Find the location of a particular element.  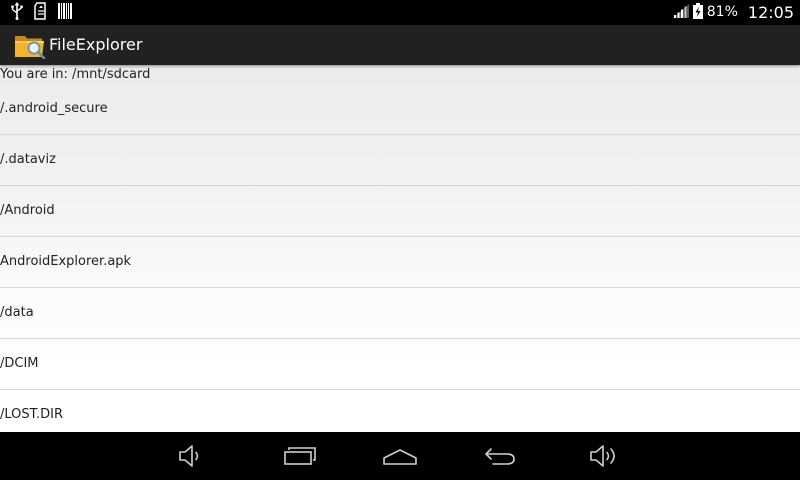

battery-percent: 81% is located at coordinates (722, 12).